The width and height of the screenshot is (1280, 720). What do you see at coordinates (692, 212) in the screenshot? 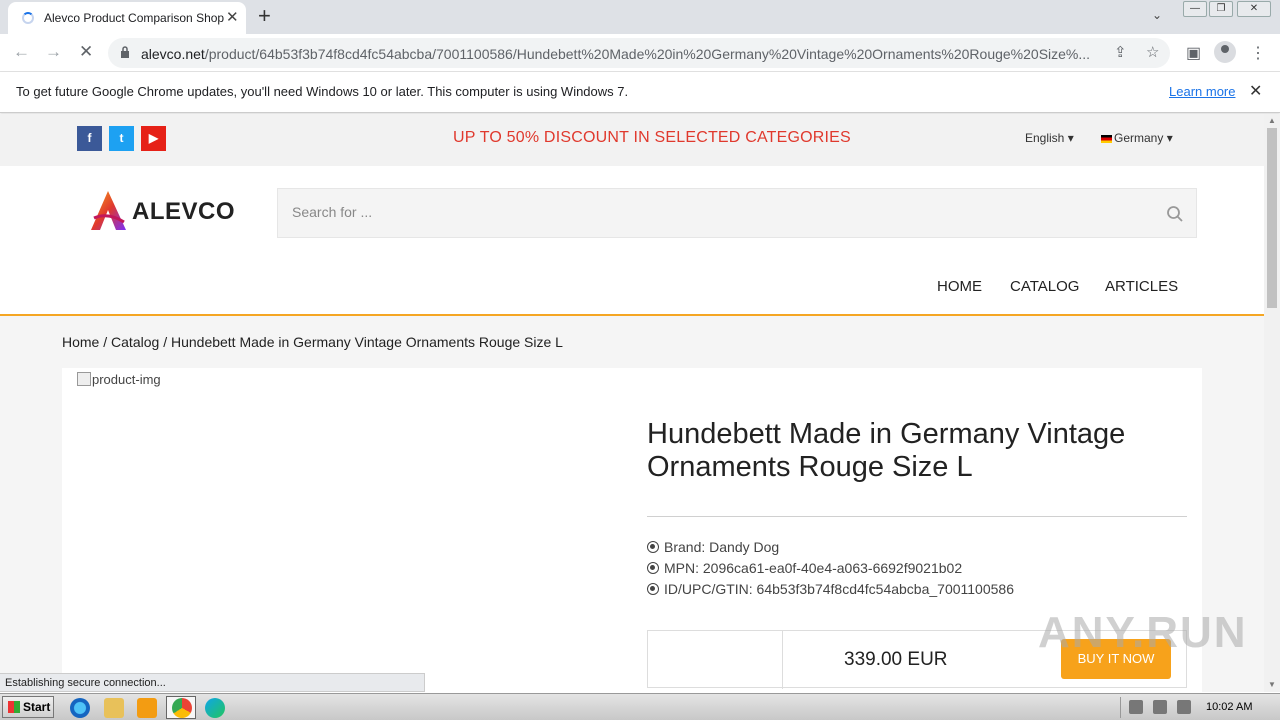
I see `search-input` at bounding box center [692, 212].